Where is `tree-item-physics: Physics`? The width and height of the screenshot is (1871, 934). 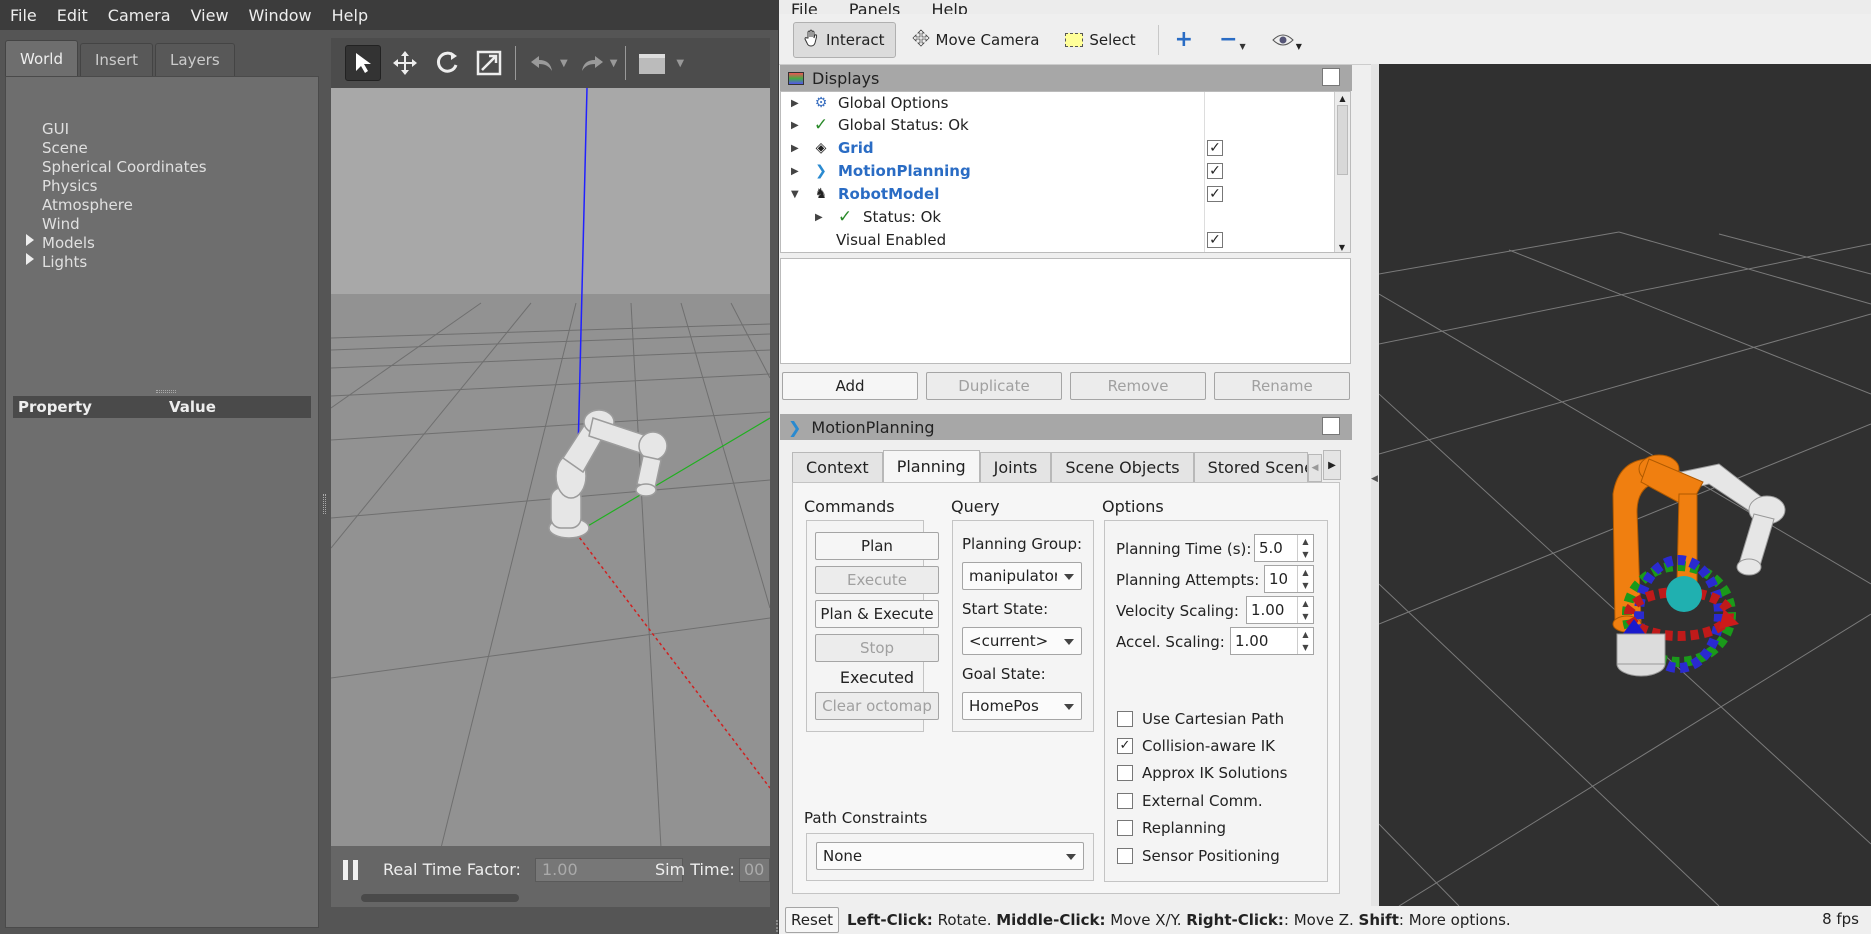
tree-item-physics: Physics is located at coordinates (69, 186).